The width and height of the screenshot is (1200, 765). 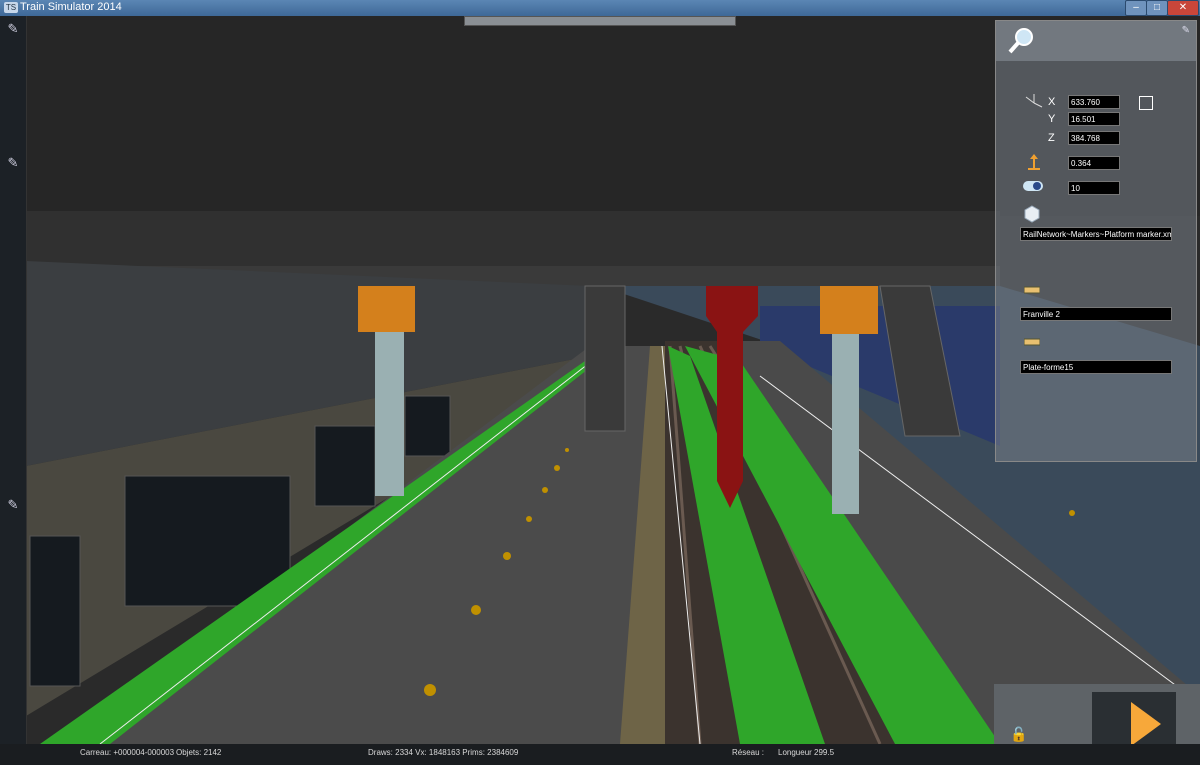 I want to click on draws-readout: Draws: 2334 Vx: 1848163 Prims: 2384609, so click(x=443, y=752).